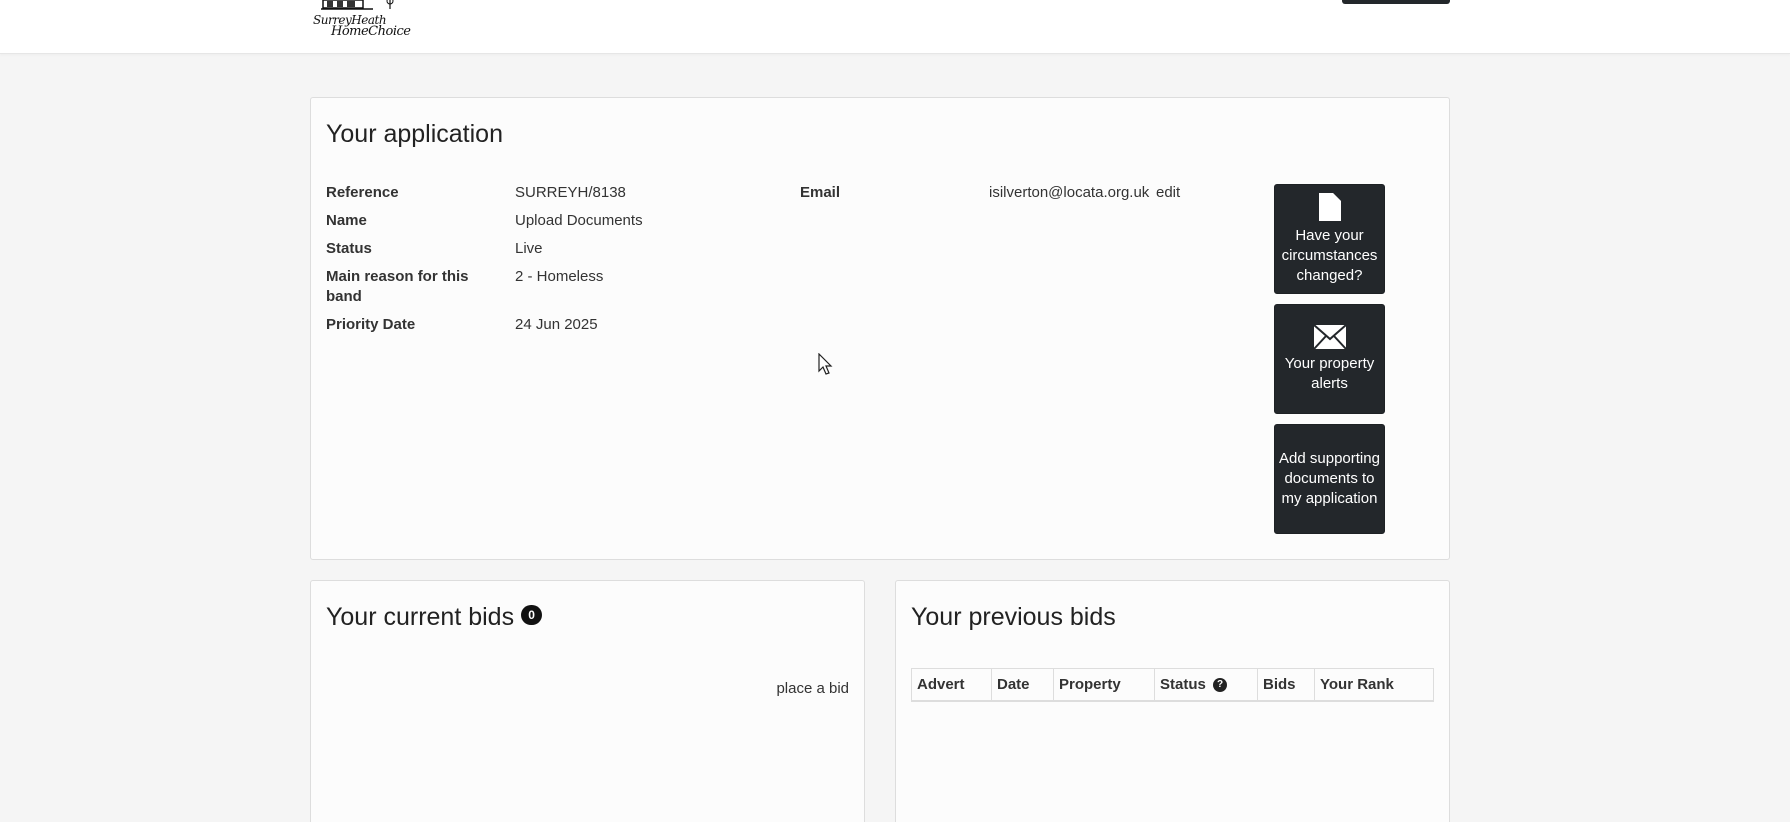  Describe the element at coordinates (1329, 337) in the screenshot. I see `envelope-icon` at that location.